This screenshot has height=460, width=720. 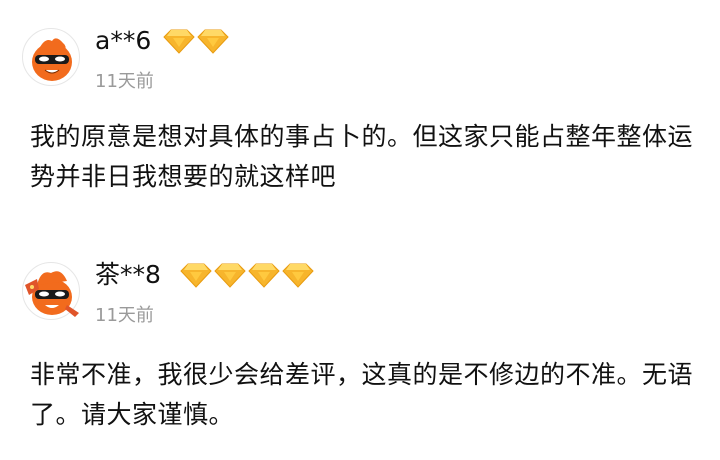 What do you see at coordinates (362, 394) in the screenshot?
I see `review-content: 非常不准，我很少会给差评，这真的是不修边的不准。无语了。请大家谨慎。` at bounding box center [362, 394].